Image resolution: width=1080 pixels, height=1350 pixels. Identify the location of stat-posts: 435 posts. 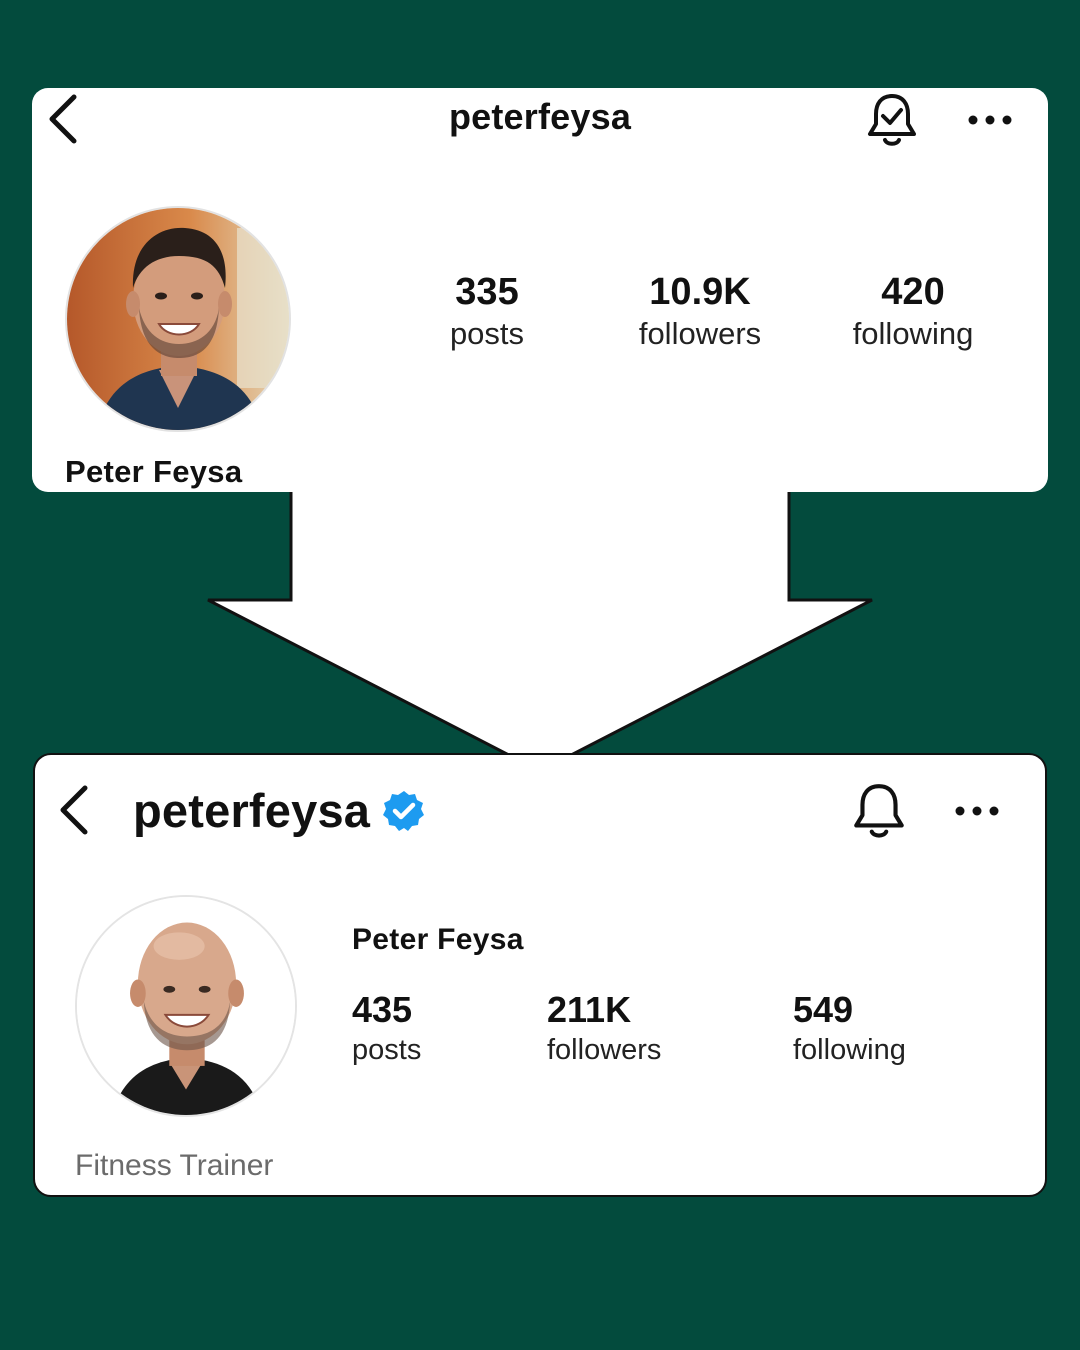
(386, 1029).